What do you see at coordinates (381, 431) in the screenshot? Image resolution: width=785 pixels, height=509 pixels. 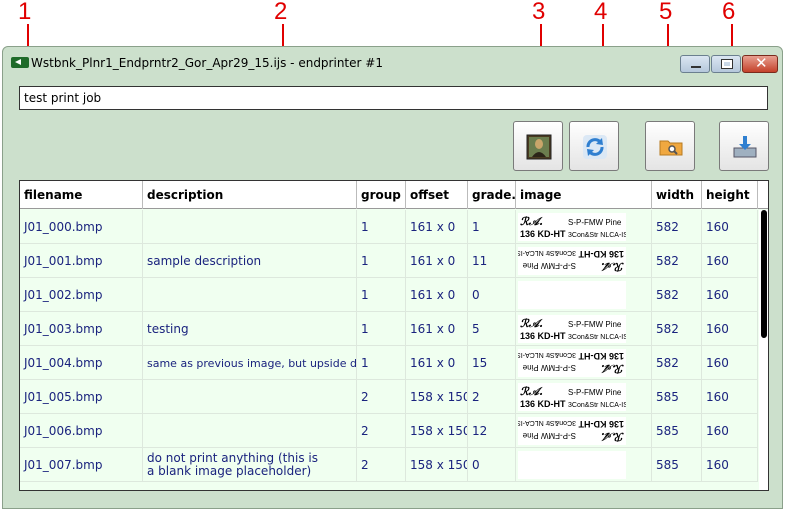 I see `cell-group: 2` at bounding box center [381, 431].